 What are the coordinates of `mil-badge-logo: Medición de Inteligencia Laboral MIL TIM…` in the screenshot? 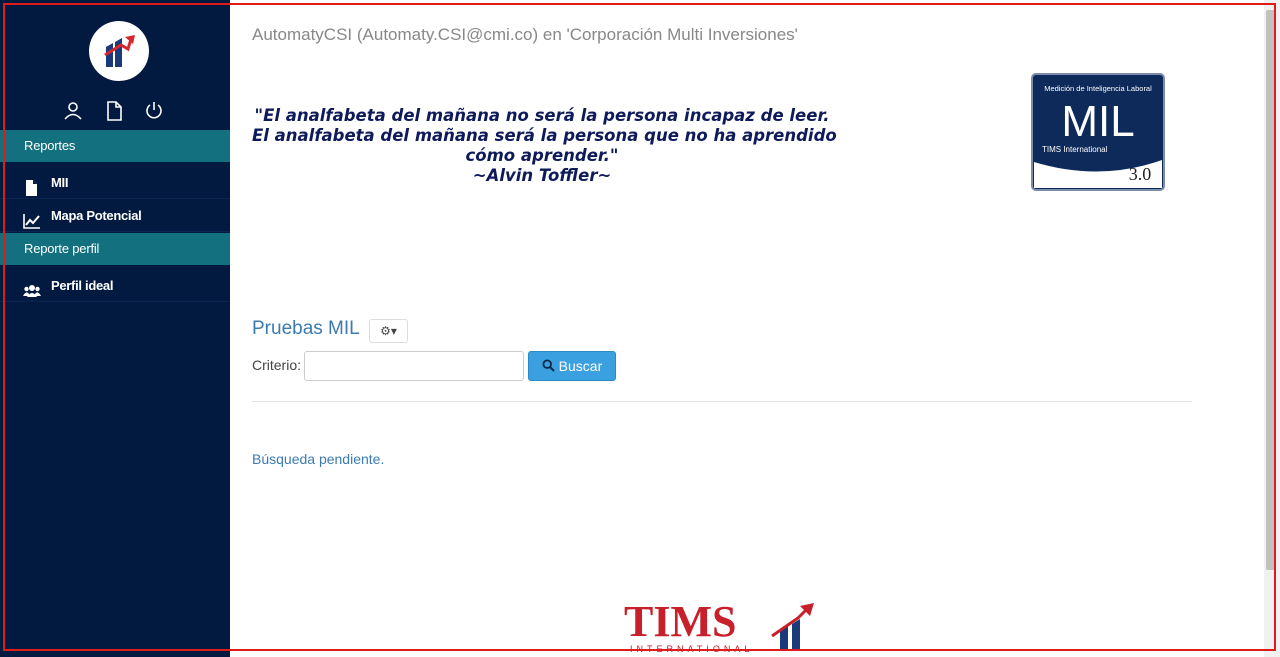 It's located at (1098, 132).